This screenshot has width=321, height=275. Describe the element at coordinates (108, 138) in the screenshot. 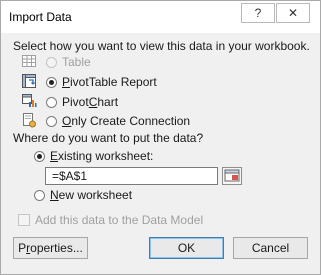

I see `destination-heading: Where do you want to put the data?` at that location.